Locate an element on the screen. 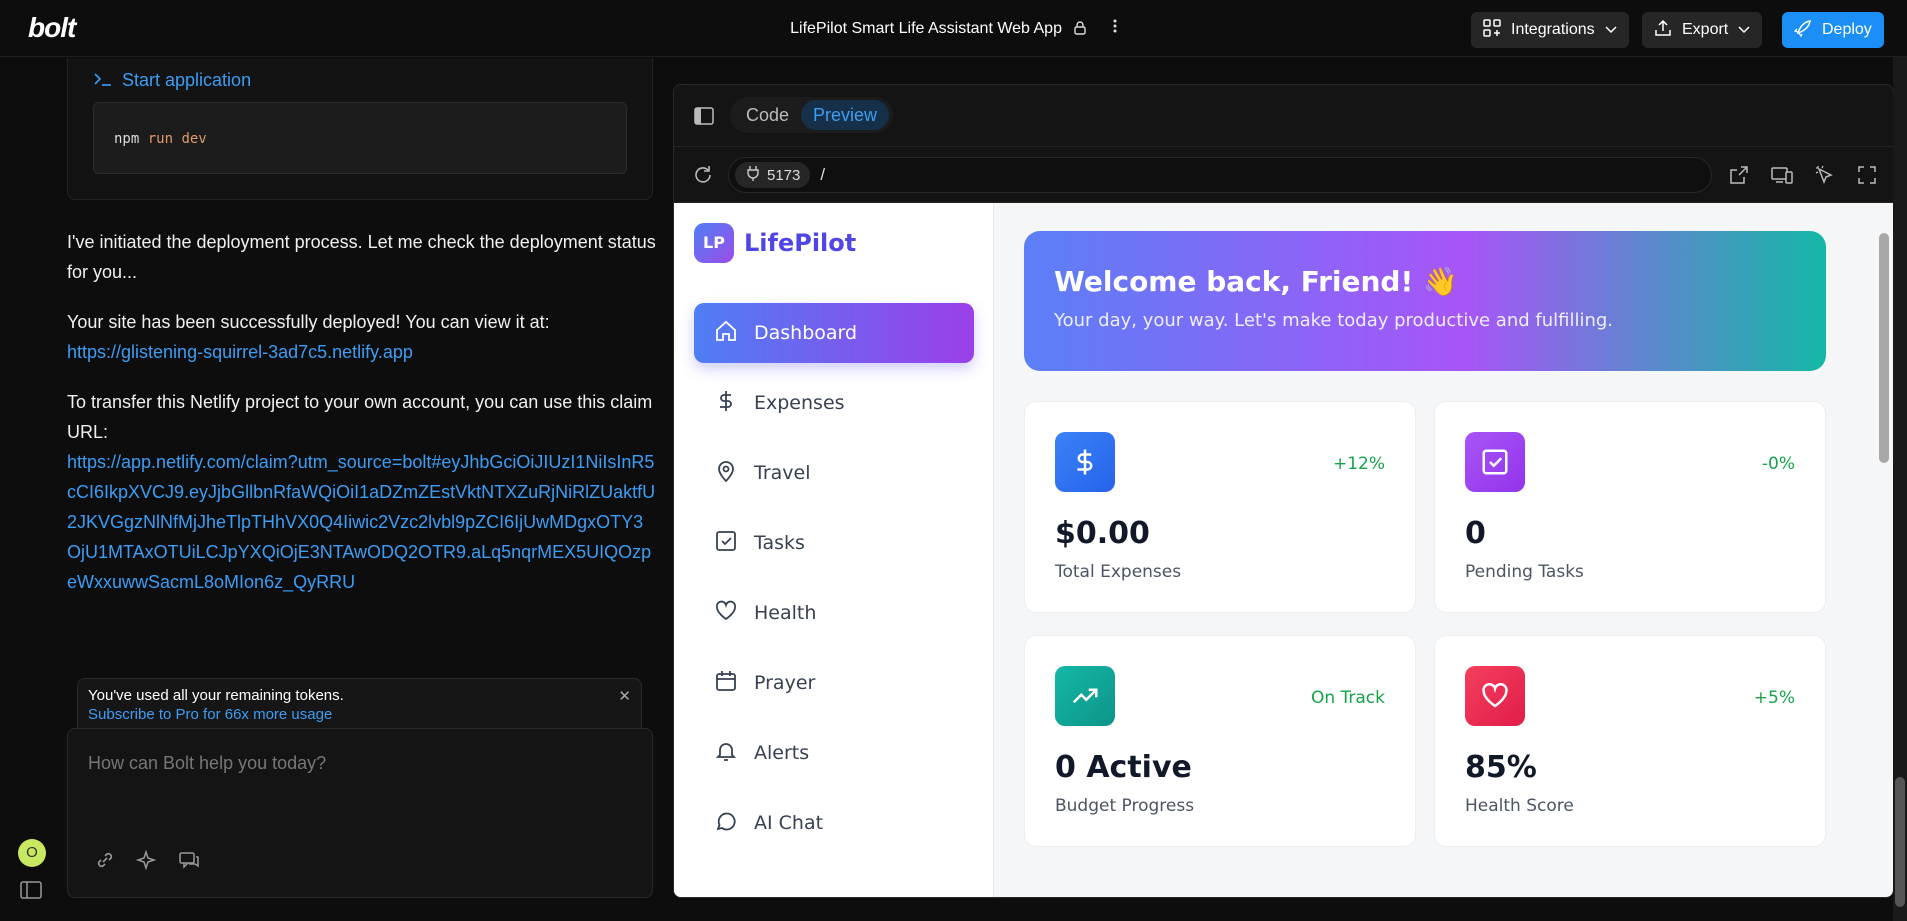 The width and height of the screenshot is (1907, 921). start-application-label: Start application is located at coordinates (187, 80).